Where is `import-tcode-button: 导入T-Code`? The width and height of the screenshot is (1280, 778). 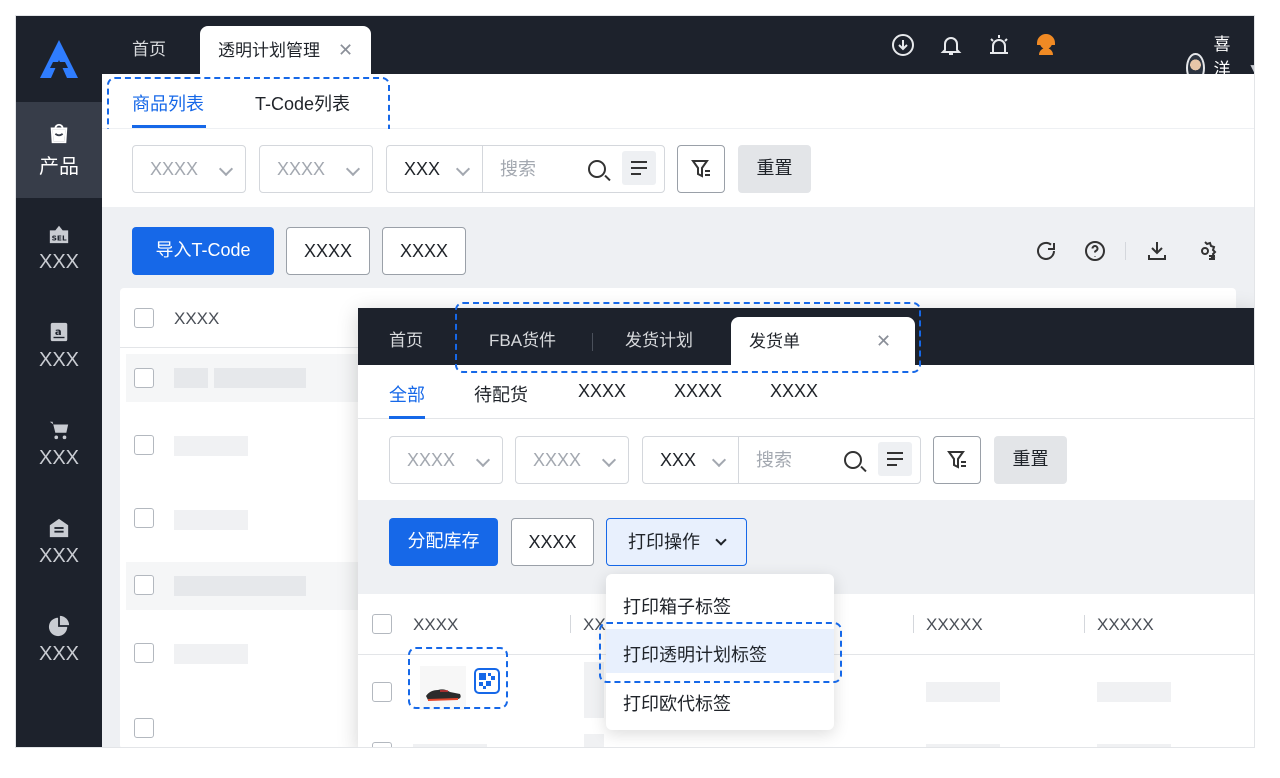
import-tcode-button: 导入T-Code is located at coordinates (203, 251).